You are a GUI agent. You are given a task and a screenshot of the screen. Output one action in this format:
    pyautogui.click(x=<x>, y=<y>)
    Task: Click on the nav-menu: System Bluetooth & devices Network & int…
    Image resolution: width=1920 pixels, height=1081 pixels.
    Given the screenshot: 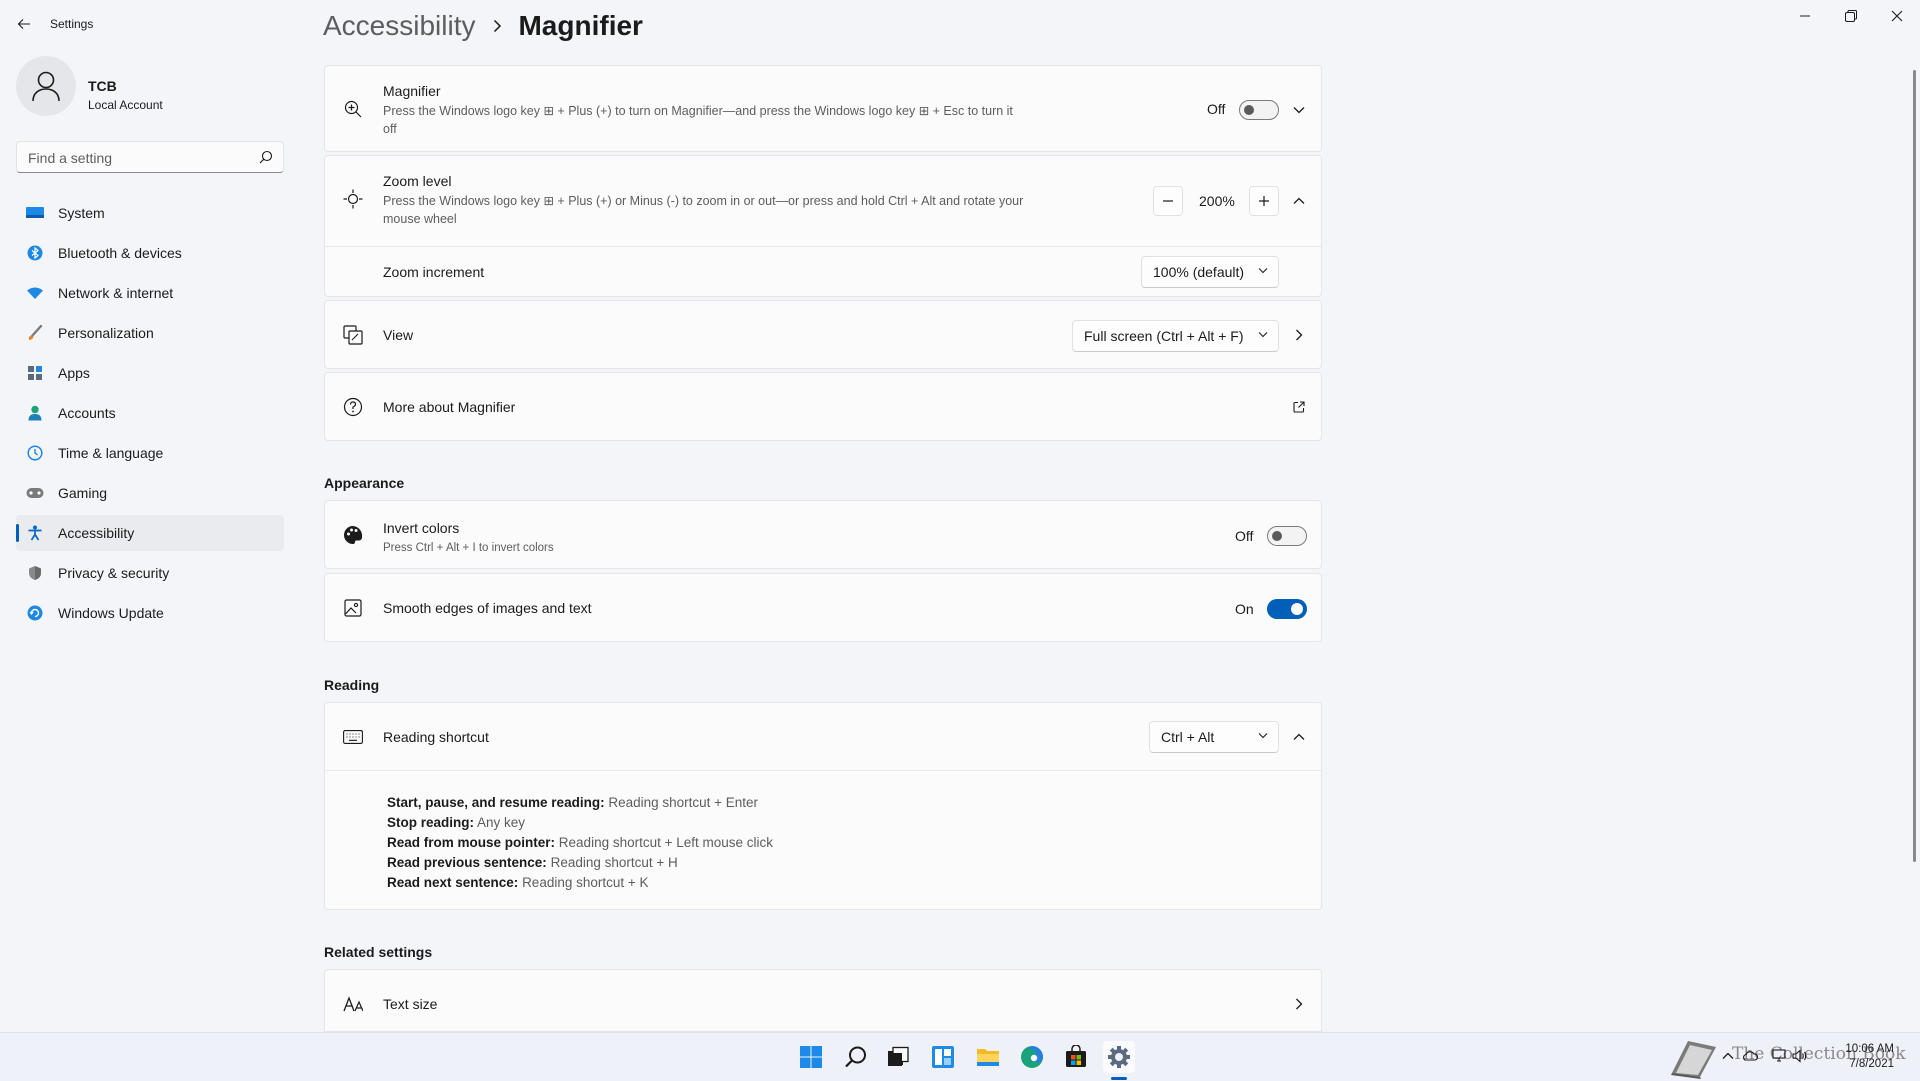 What is the action you would take?
    pyautogui.click(x=150, y=415)
    